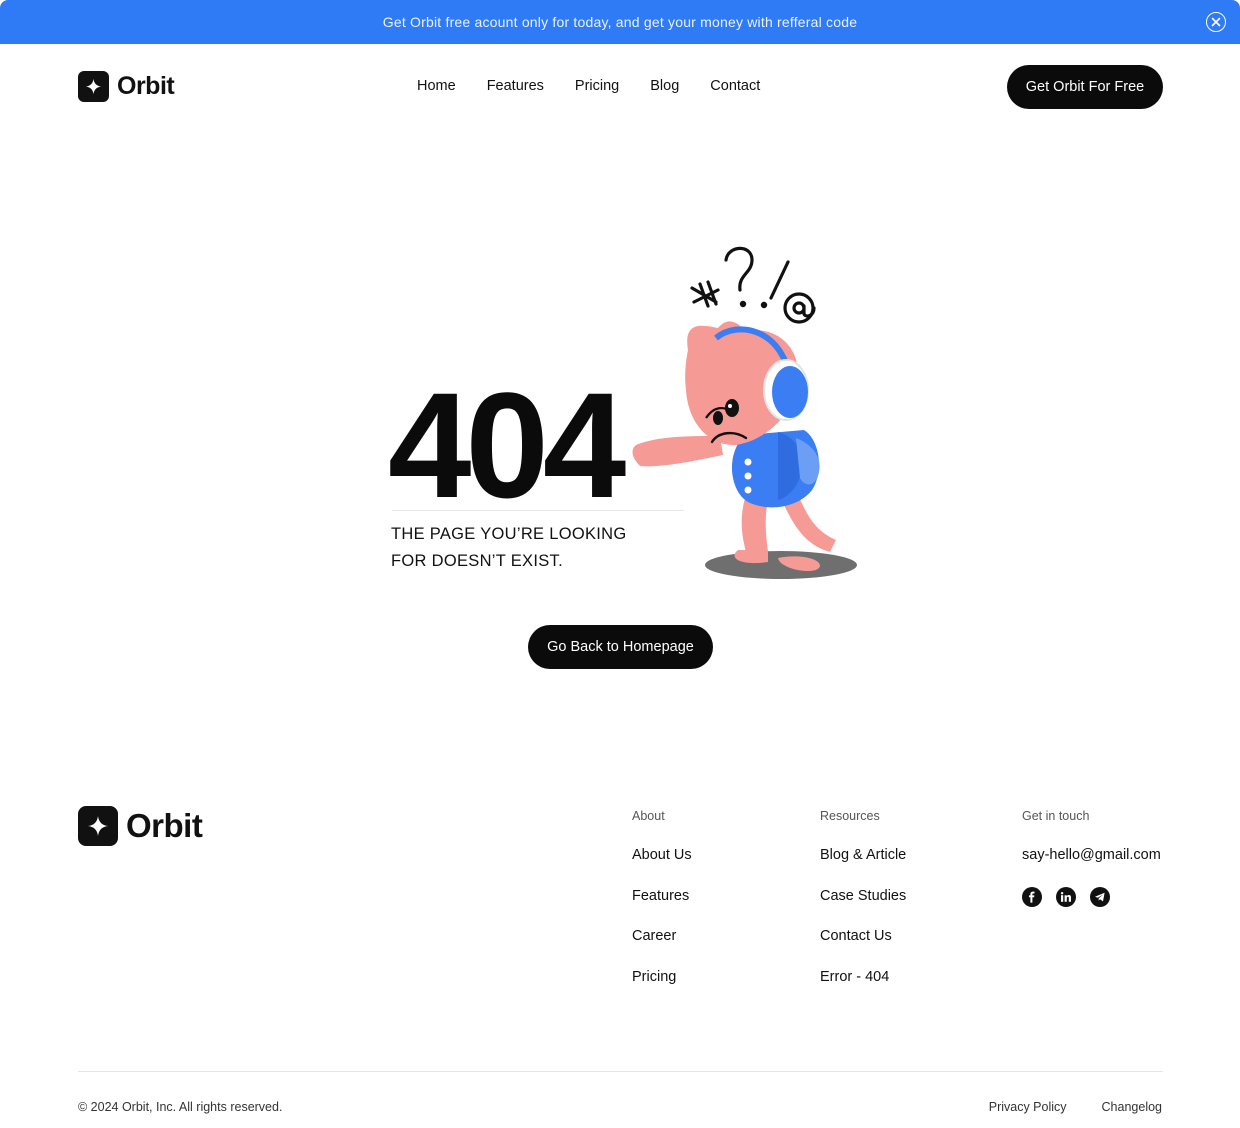 Image resolution: width=1240 pixels, height=1128 pixels. Describe the element at coordinates (1056, 816) in the screenshot. I see `footer-touch-heading: Get in touch` at that location.